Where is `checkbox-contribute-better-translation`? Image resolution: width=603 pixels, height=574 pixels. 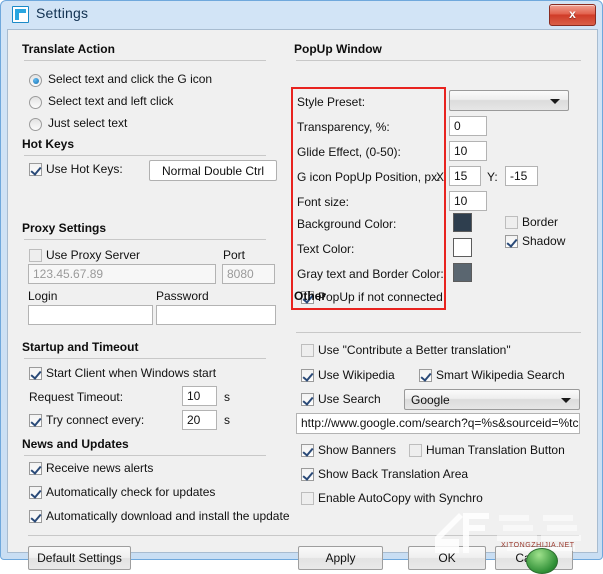
checkbox-contribute-better-translation is located at coordinates (307, 350).